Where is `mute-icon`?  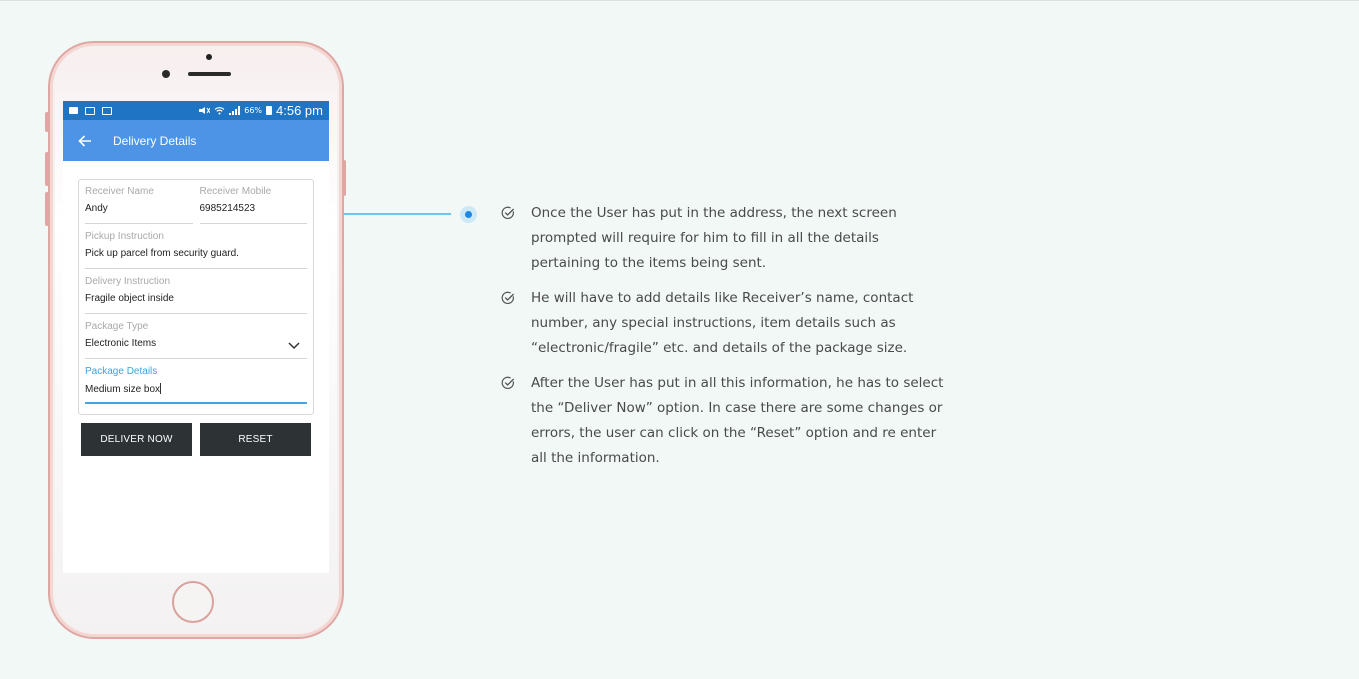 mute-icon is located at coordinates (205, 110).